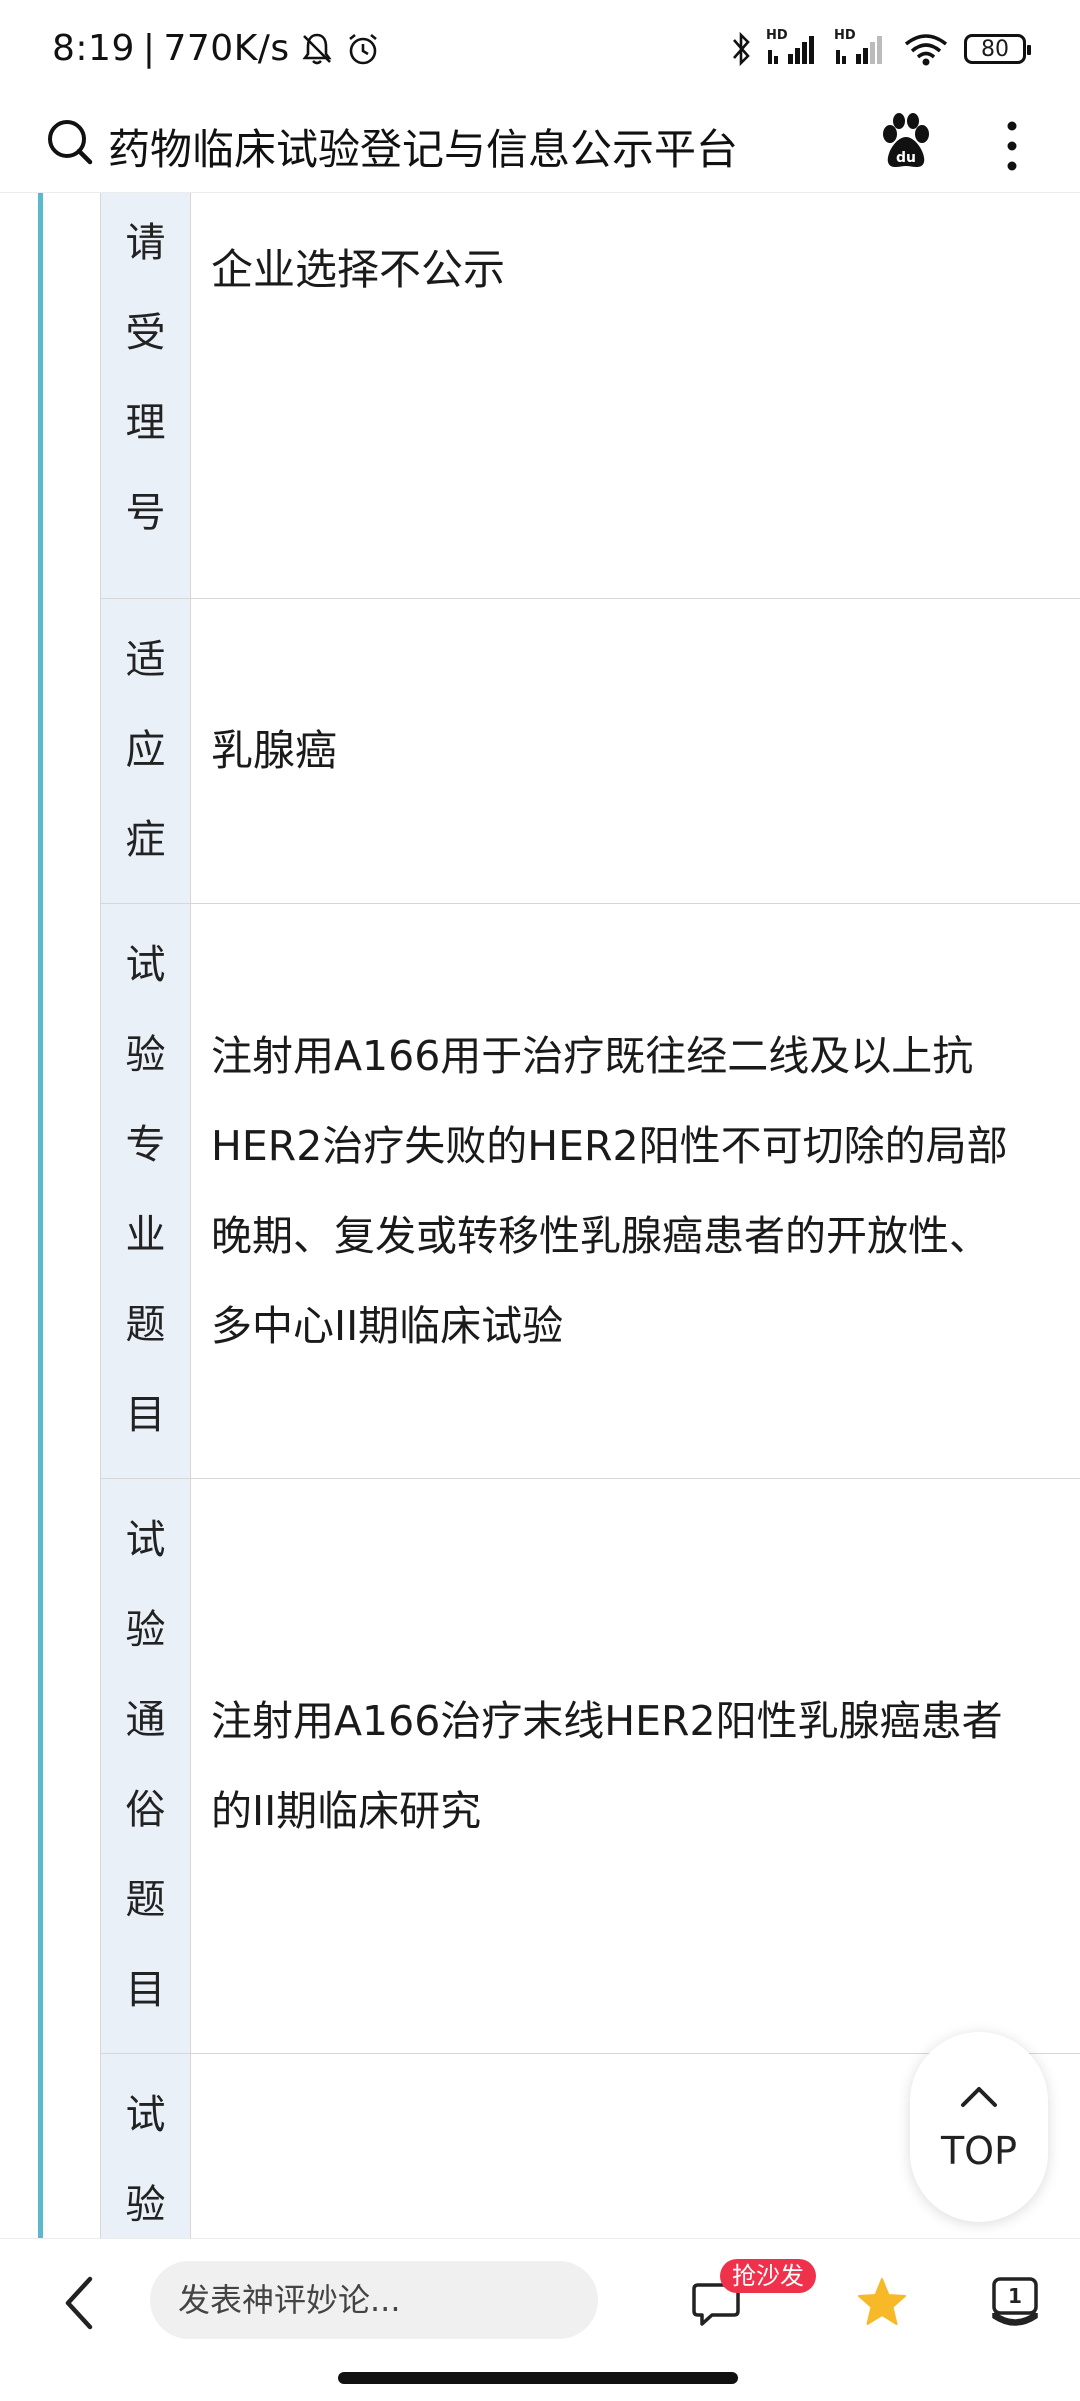 The height and width of the screenshot is (2401, 1080). I want to click on tabs-icon: 1, so click(1015, 2302).